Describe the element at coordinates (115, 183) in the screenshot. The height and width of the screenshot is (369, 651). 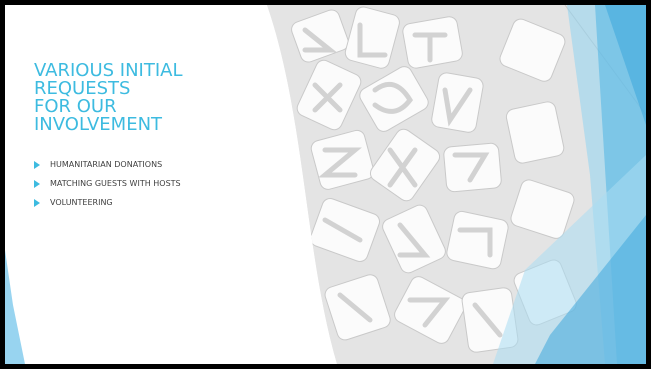
I see `bullet-label: MATCHING GUESTS WITH HOSTS` at that location.